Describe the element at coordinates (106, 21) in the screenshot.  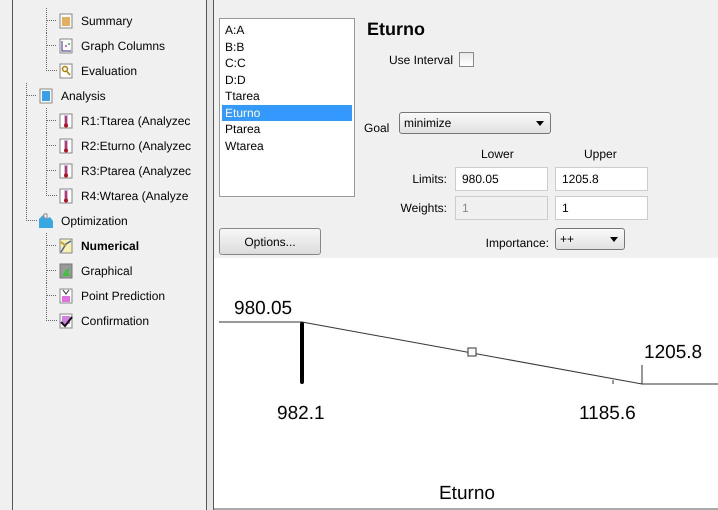
I see `tree-item: Summary` at that location.